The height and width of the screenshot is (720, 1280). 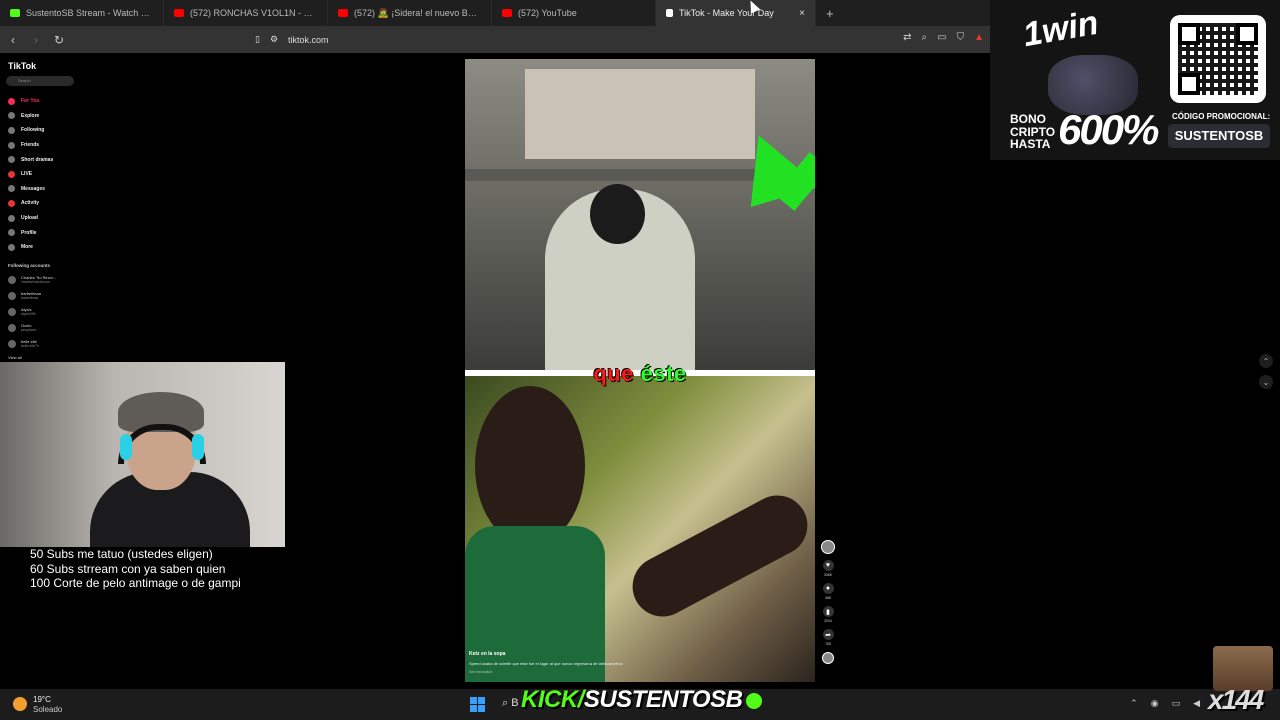 I want to click on search-icon: ⌕, so click(x=505, y=703).